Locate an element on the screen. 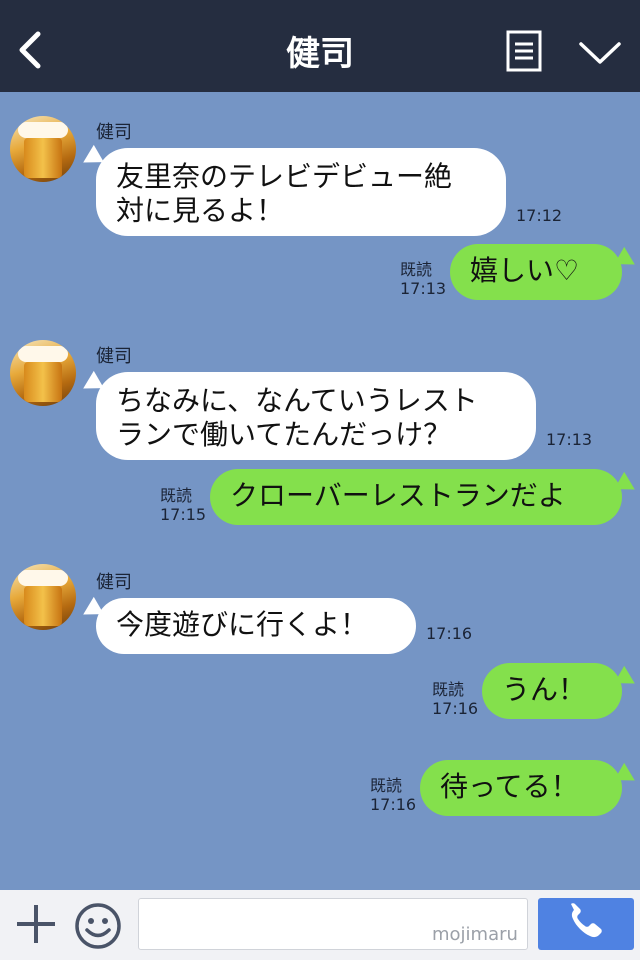  menu-icon is located at coordinates (524, 51).